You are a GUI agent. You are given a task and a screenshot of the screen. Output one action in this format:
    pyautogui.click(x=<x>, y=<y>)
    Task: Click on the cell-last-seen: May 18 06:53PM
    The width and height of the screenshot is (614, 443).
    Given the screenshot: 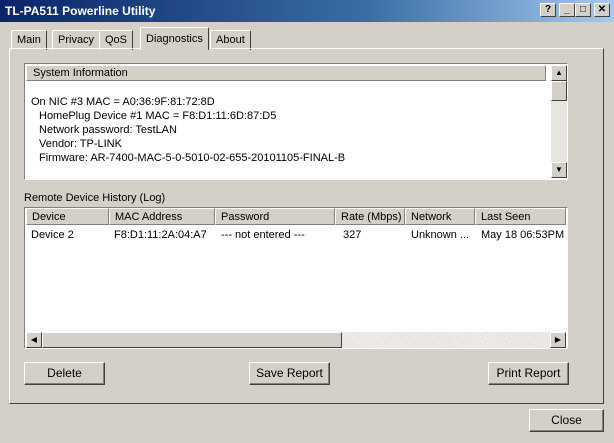 What is the action you would take?
    pyautogui.click(x=523, y=235)
    